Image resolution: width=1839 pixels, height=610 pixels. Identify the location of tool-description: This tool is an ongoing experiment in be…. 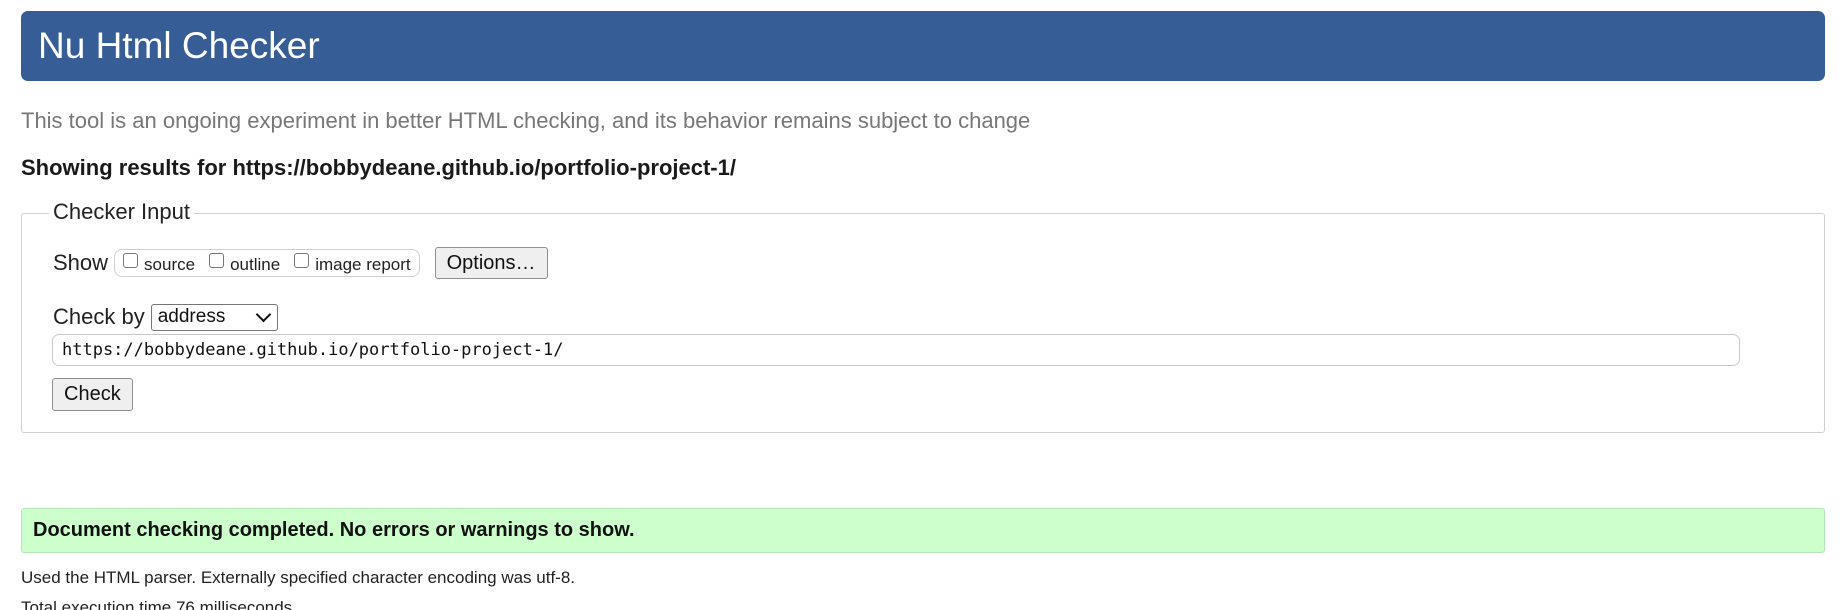
(526, 120).